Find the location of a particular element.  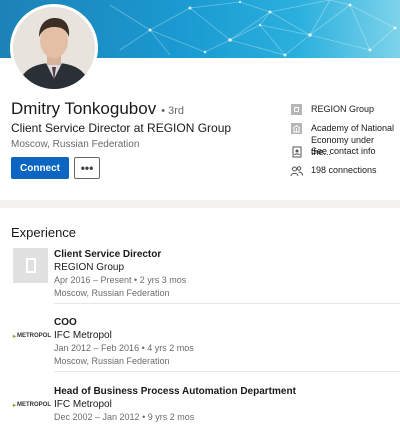

person-photo-icon is located at coordinates (54, 48).